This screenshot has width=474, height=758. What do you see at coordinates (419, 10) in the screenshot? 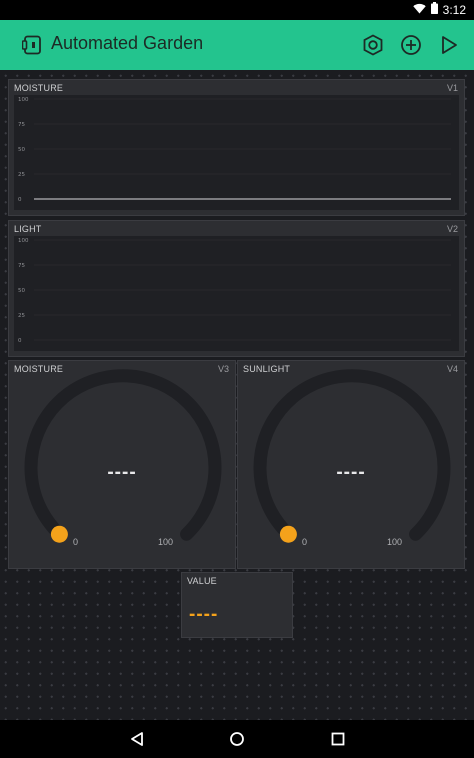
I see `wifi-icon` at bounding box center [419, 10].